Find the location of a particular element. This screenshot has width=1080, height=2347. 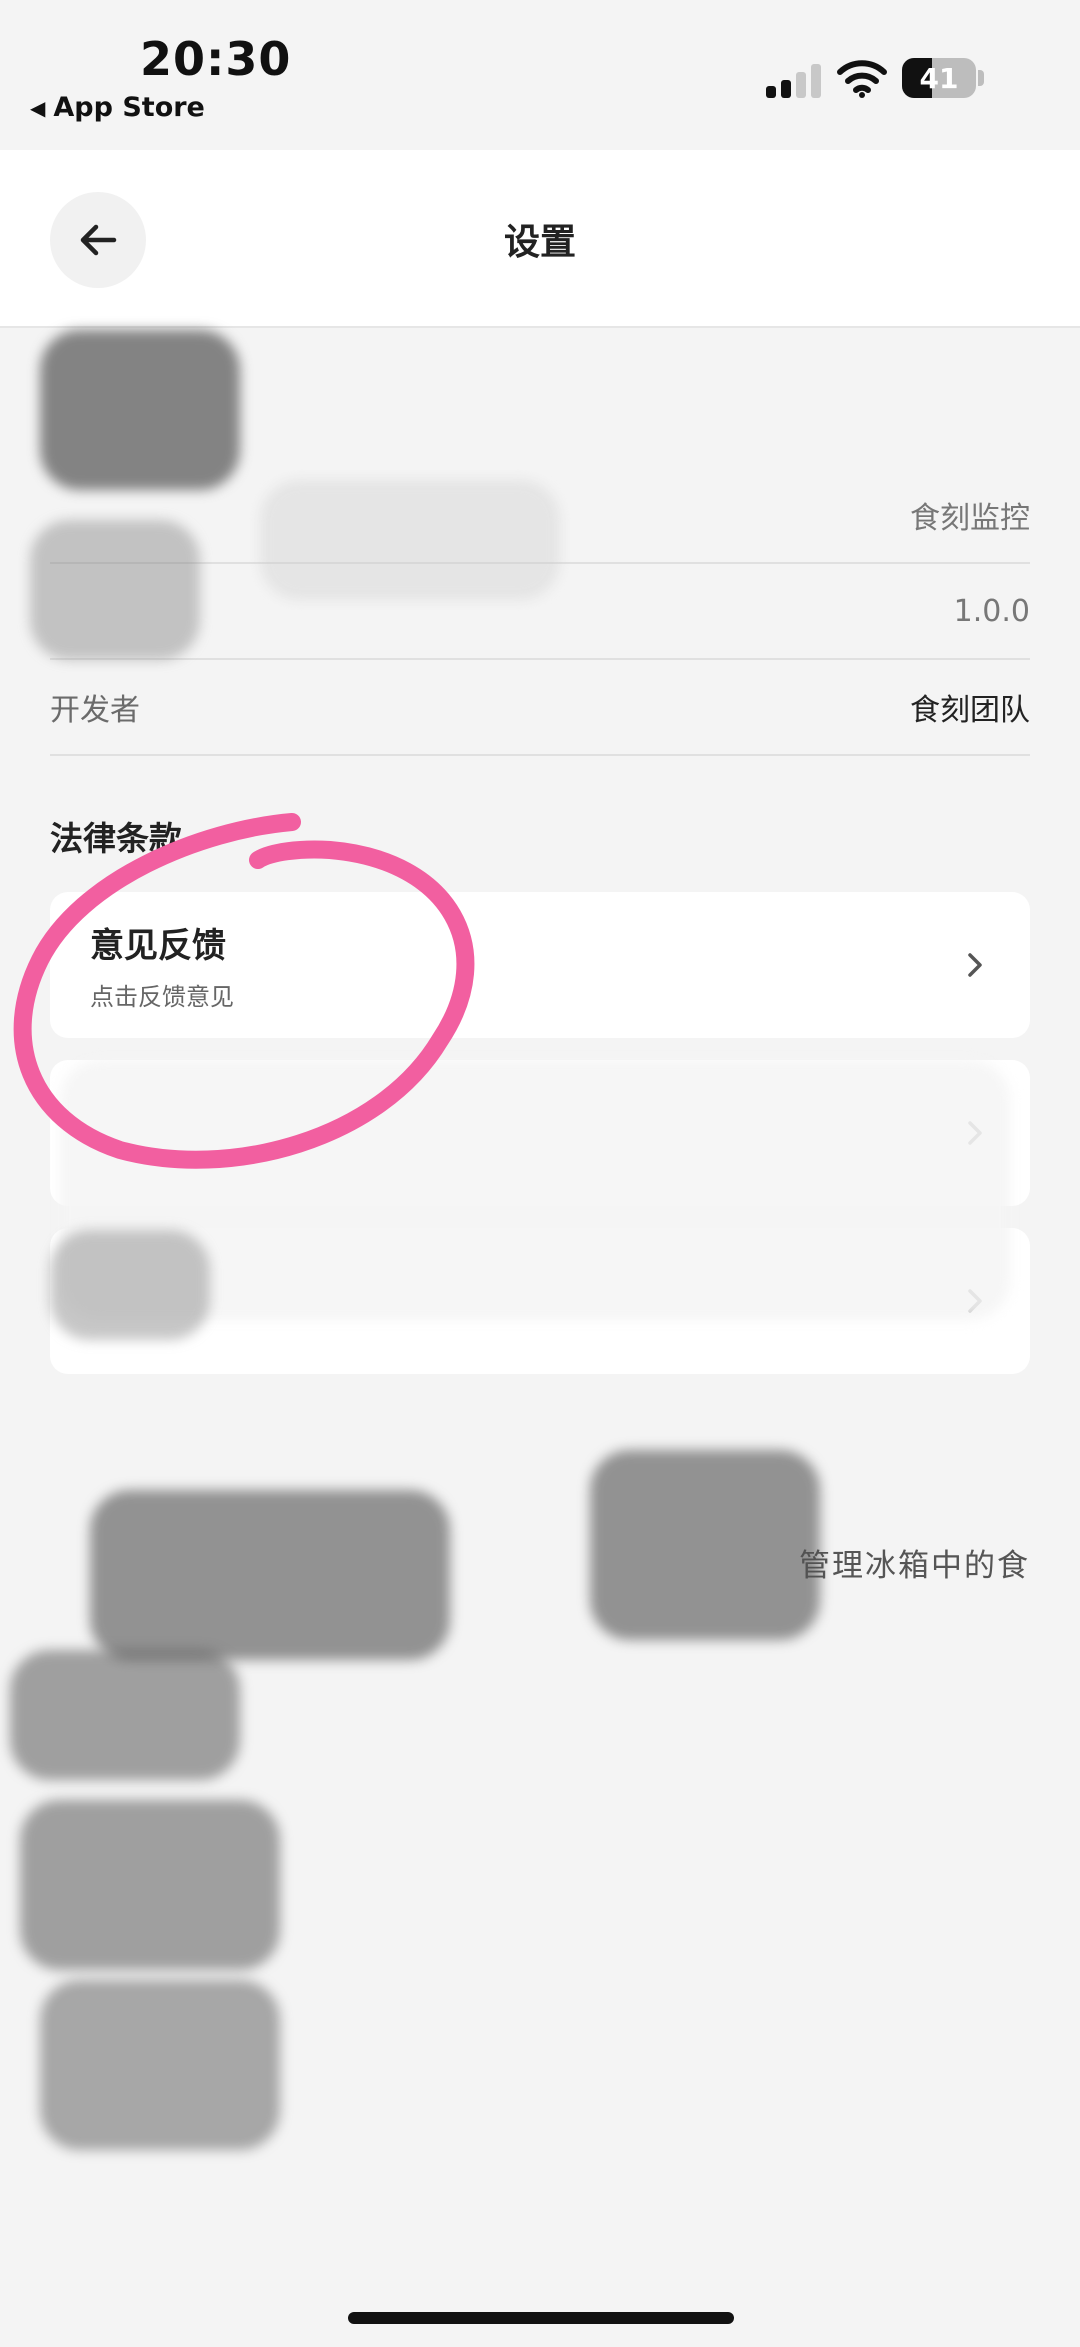

status-bar: 20:30 ◀ App Store 41 is located at coordinates (540, 75).